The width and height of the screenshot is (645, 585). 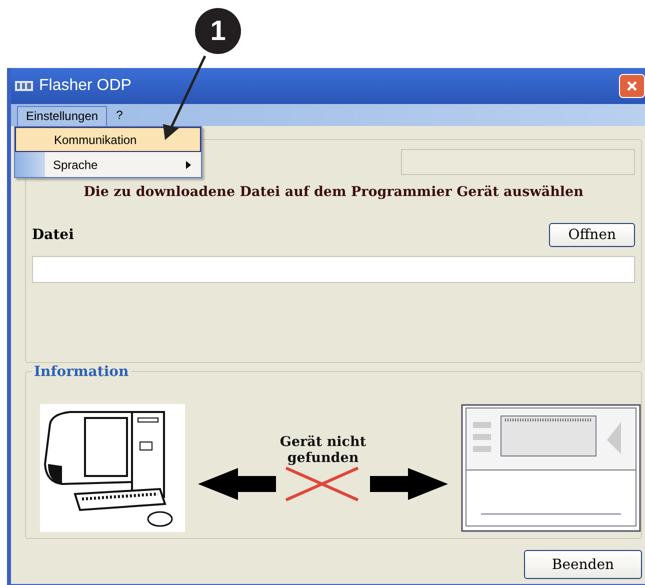 I want to click on menu-bar-item: ?, so click(x=119, y=115).